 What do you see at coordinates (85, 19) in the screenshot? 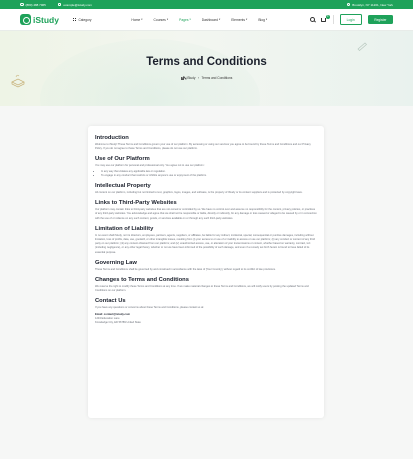
I see `category-label: Category` at bounding box center [85, 19].